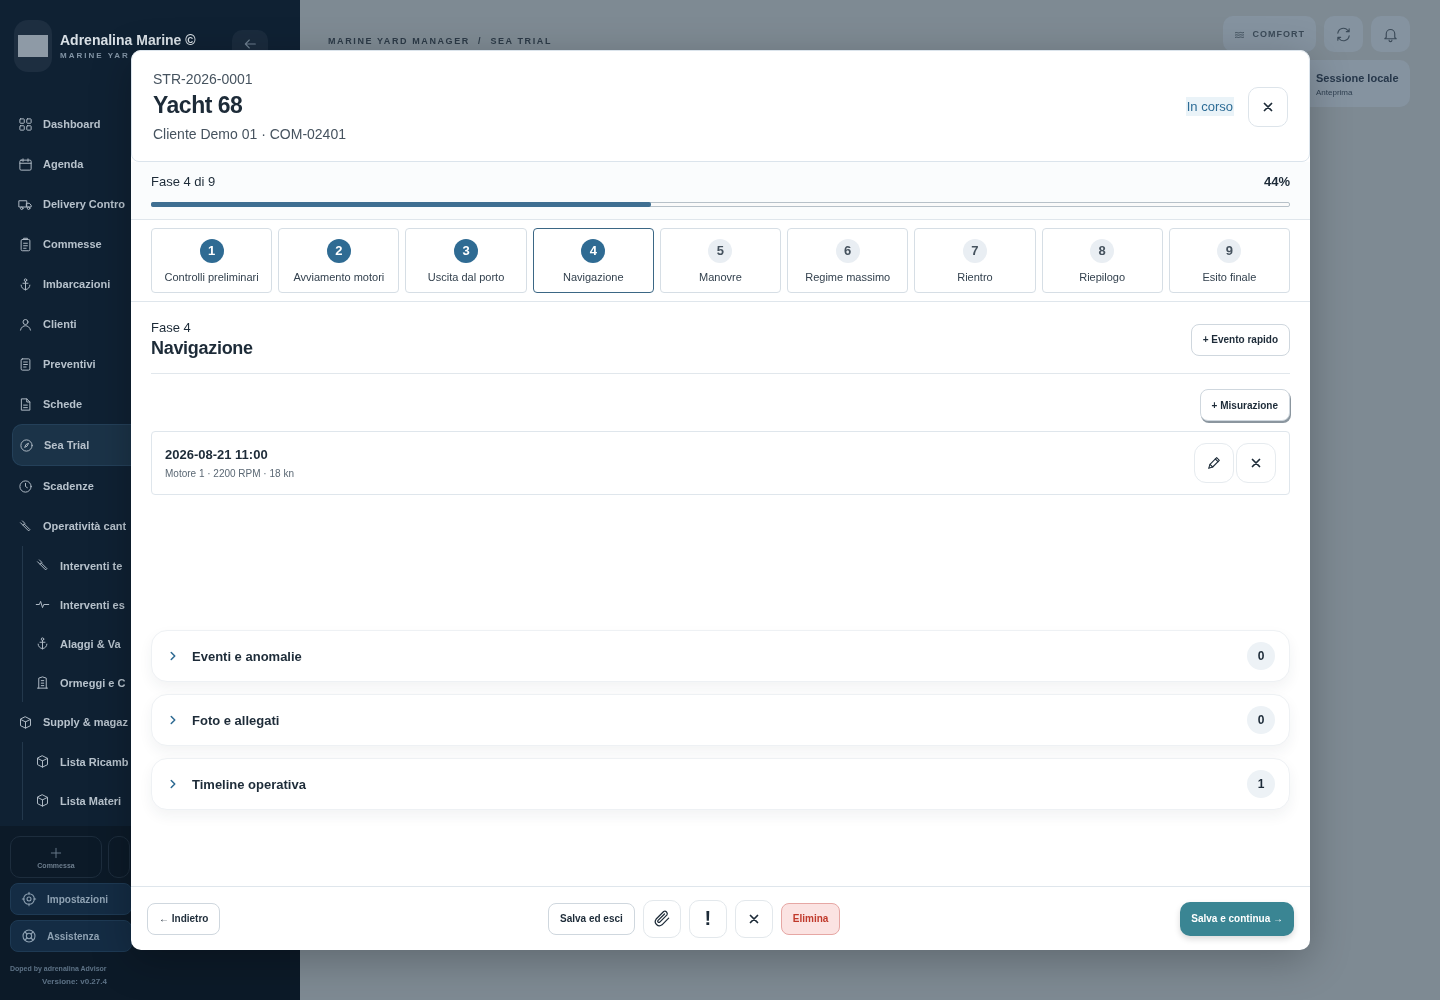 The image size is (1440, 1000). I want to click on sidebar-item: Clienti, so click(70, 324).